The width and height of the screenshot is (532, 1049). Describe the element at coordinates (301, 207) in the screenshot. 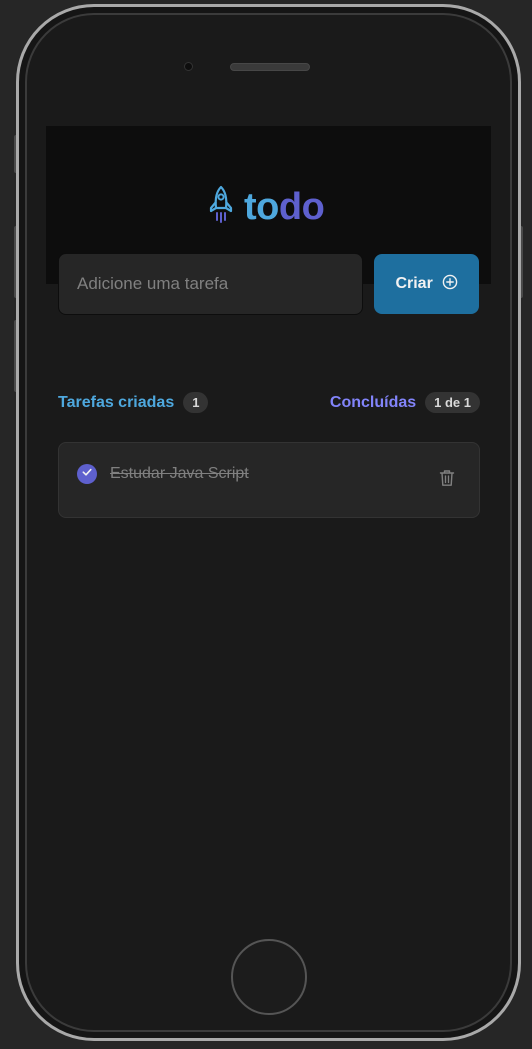

I see `app-title-part2: do` at that location.